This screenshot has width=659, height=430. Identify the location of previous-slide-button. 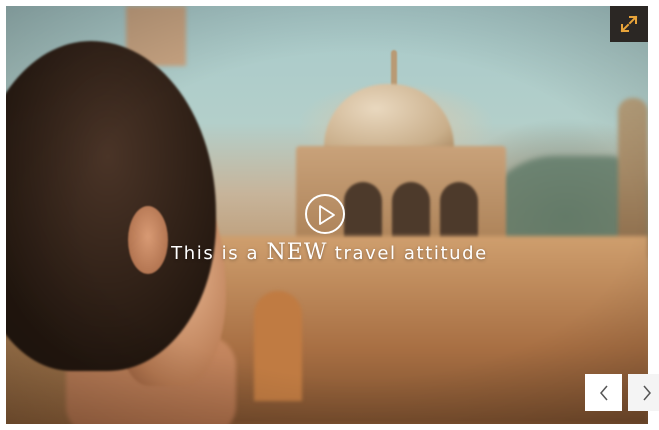
(603, 392).